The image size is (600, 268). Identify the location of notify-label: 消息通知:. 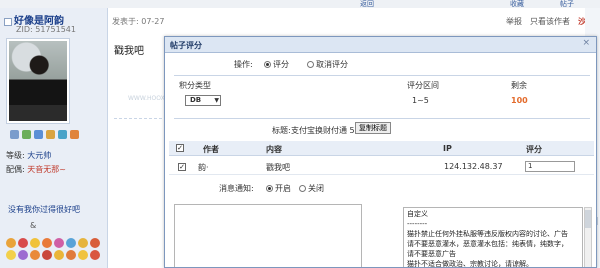
(236, 188).